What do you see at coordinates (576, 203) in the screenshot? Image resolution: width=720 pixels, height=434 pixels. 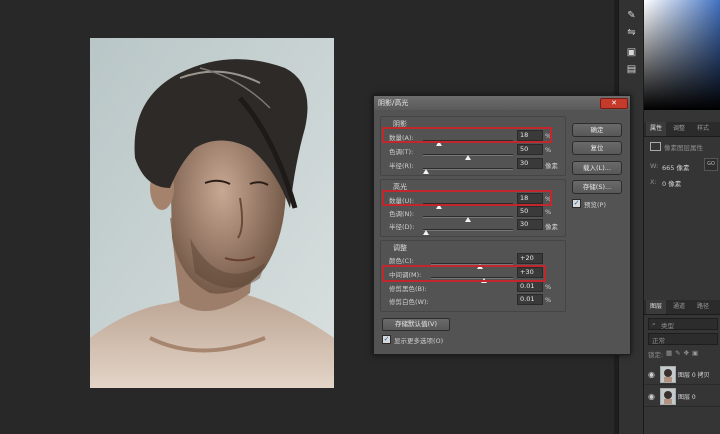 I see `preview-checkbox: ✓` at bounding box center [576, 203].